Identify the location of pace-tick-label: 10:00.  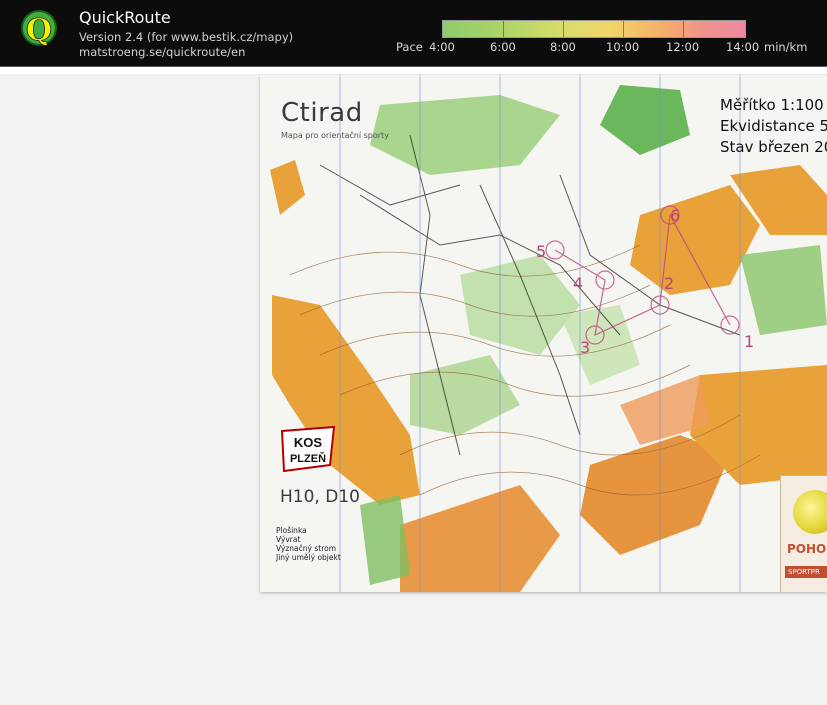
(623, 47).